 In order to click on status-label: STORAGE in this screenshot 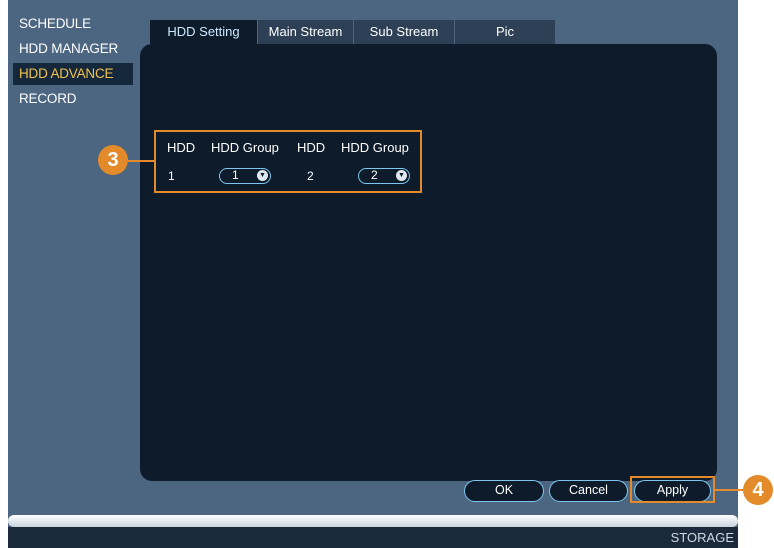, I will do `click(702, 537)`.